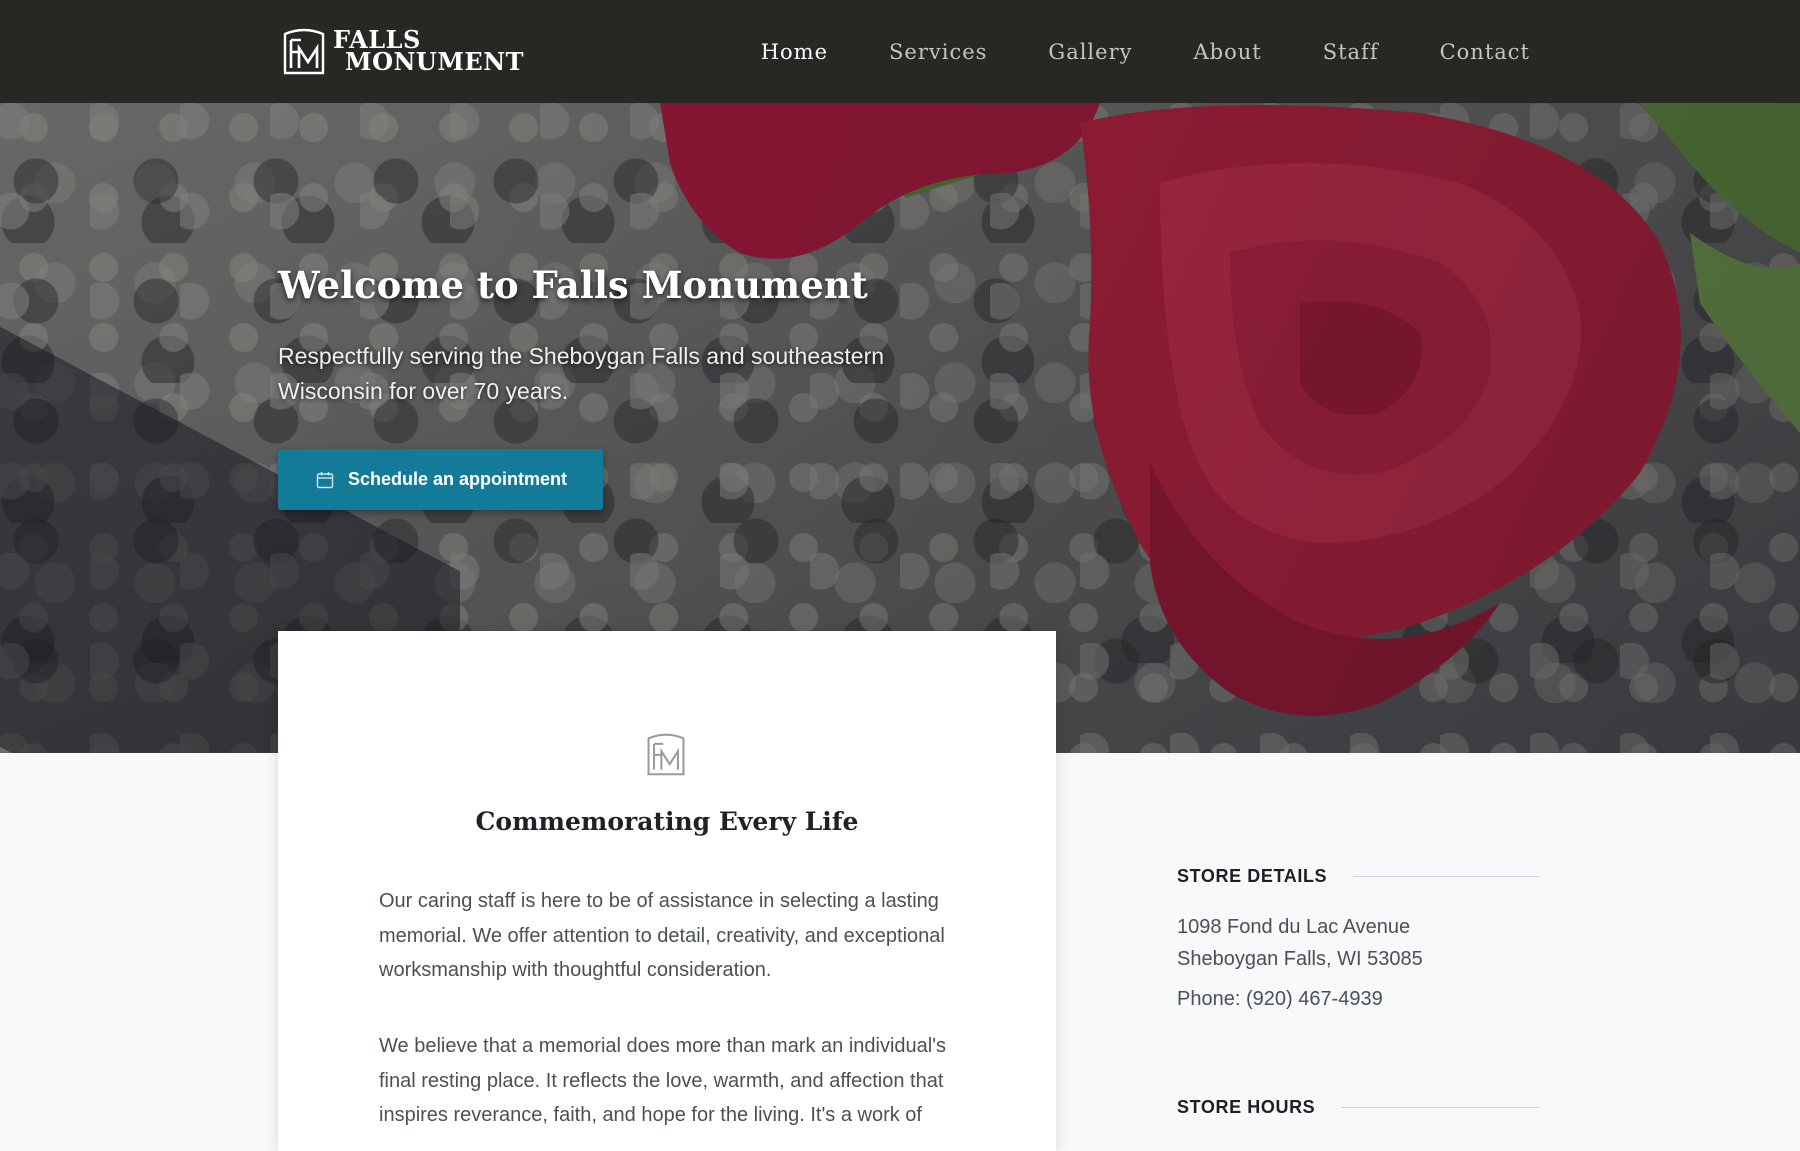 This screenshot has height=1151, width=1800. Describe the element at coordinates (1485, 52) in the screenshot. I see `nav-item-contact: Contact` at that location.